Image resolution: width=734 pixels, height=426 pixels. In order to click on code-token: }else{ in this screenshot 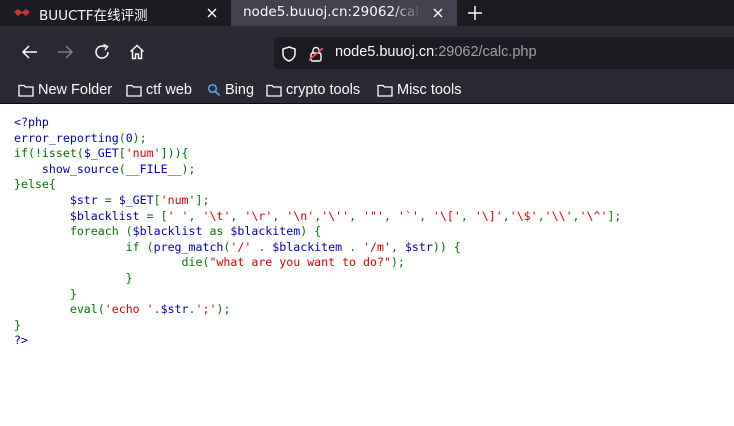, I will do `click(35, 184)`.